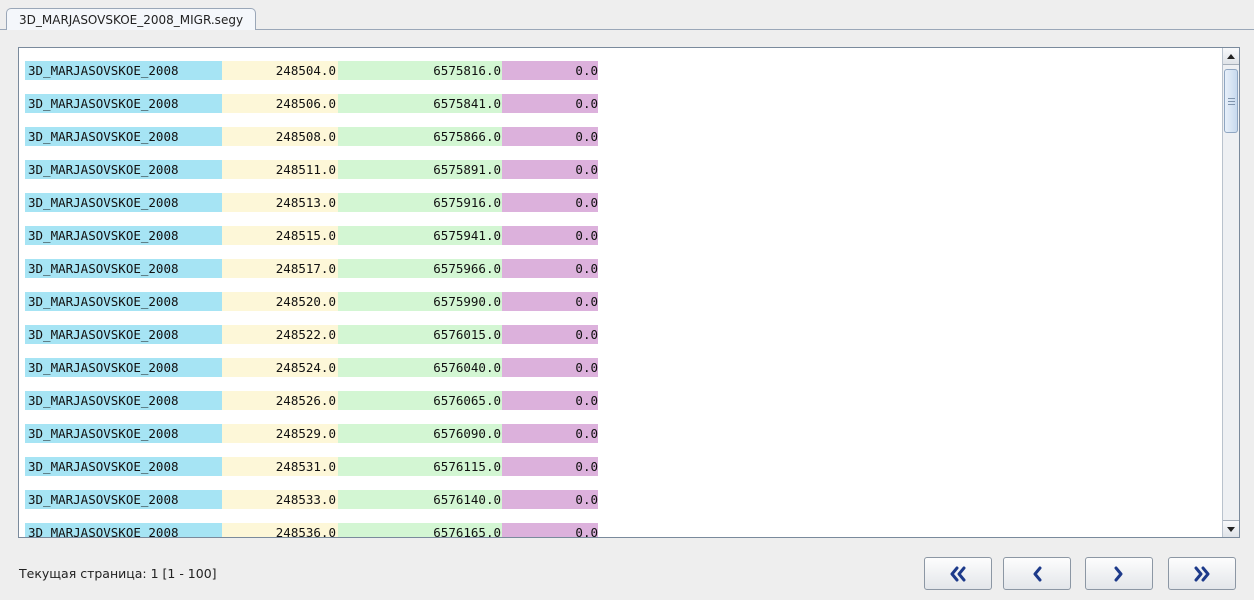  I want to click on tab-file-label: 3D_MARJASOVSKOE_2008_MIGR.segy, so click(131, 20).